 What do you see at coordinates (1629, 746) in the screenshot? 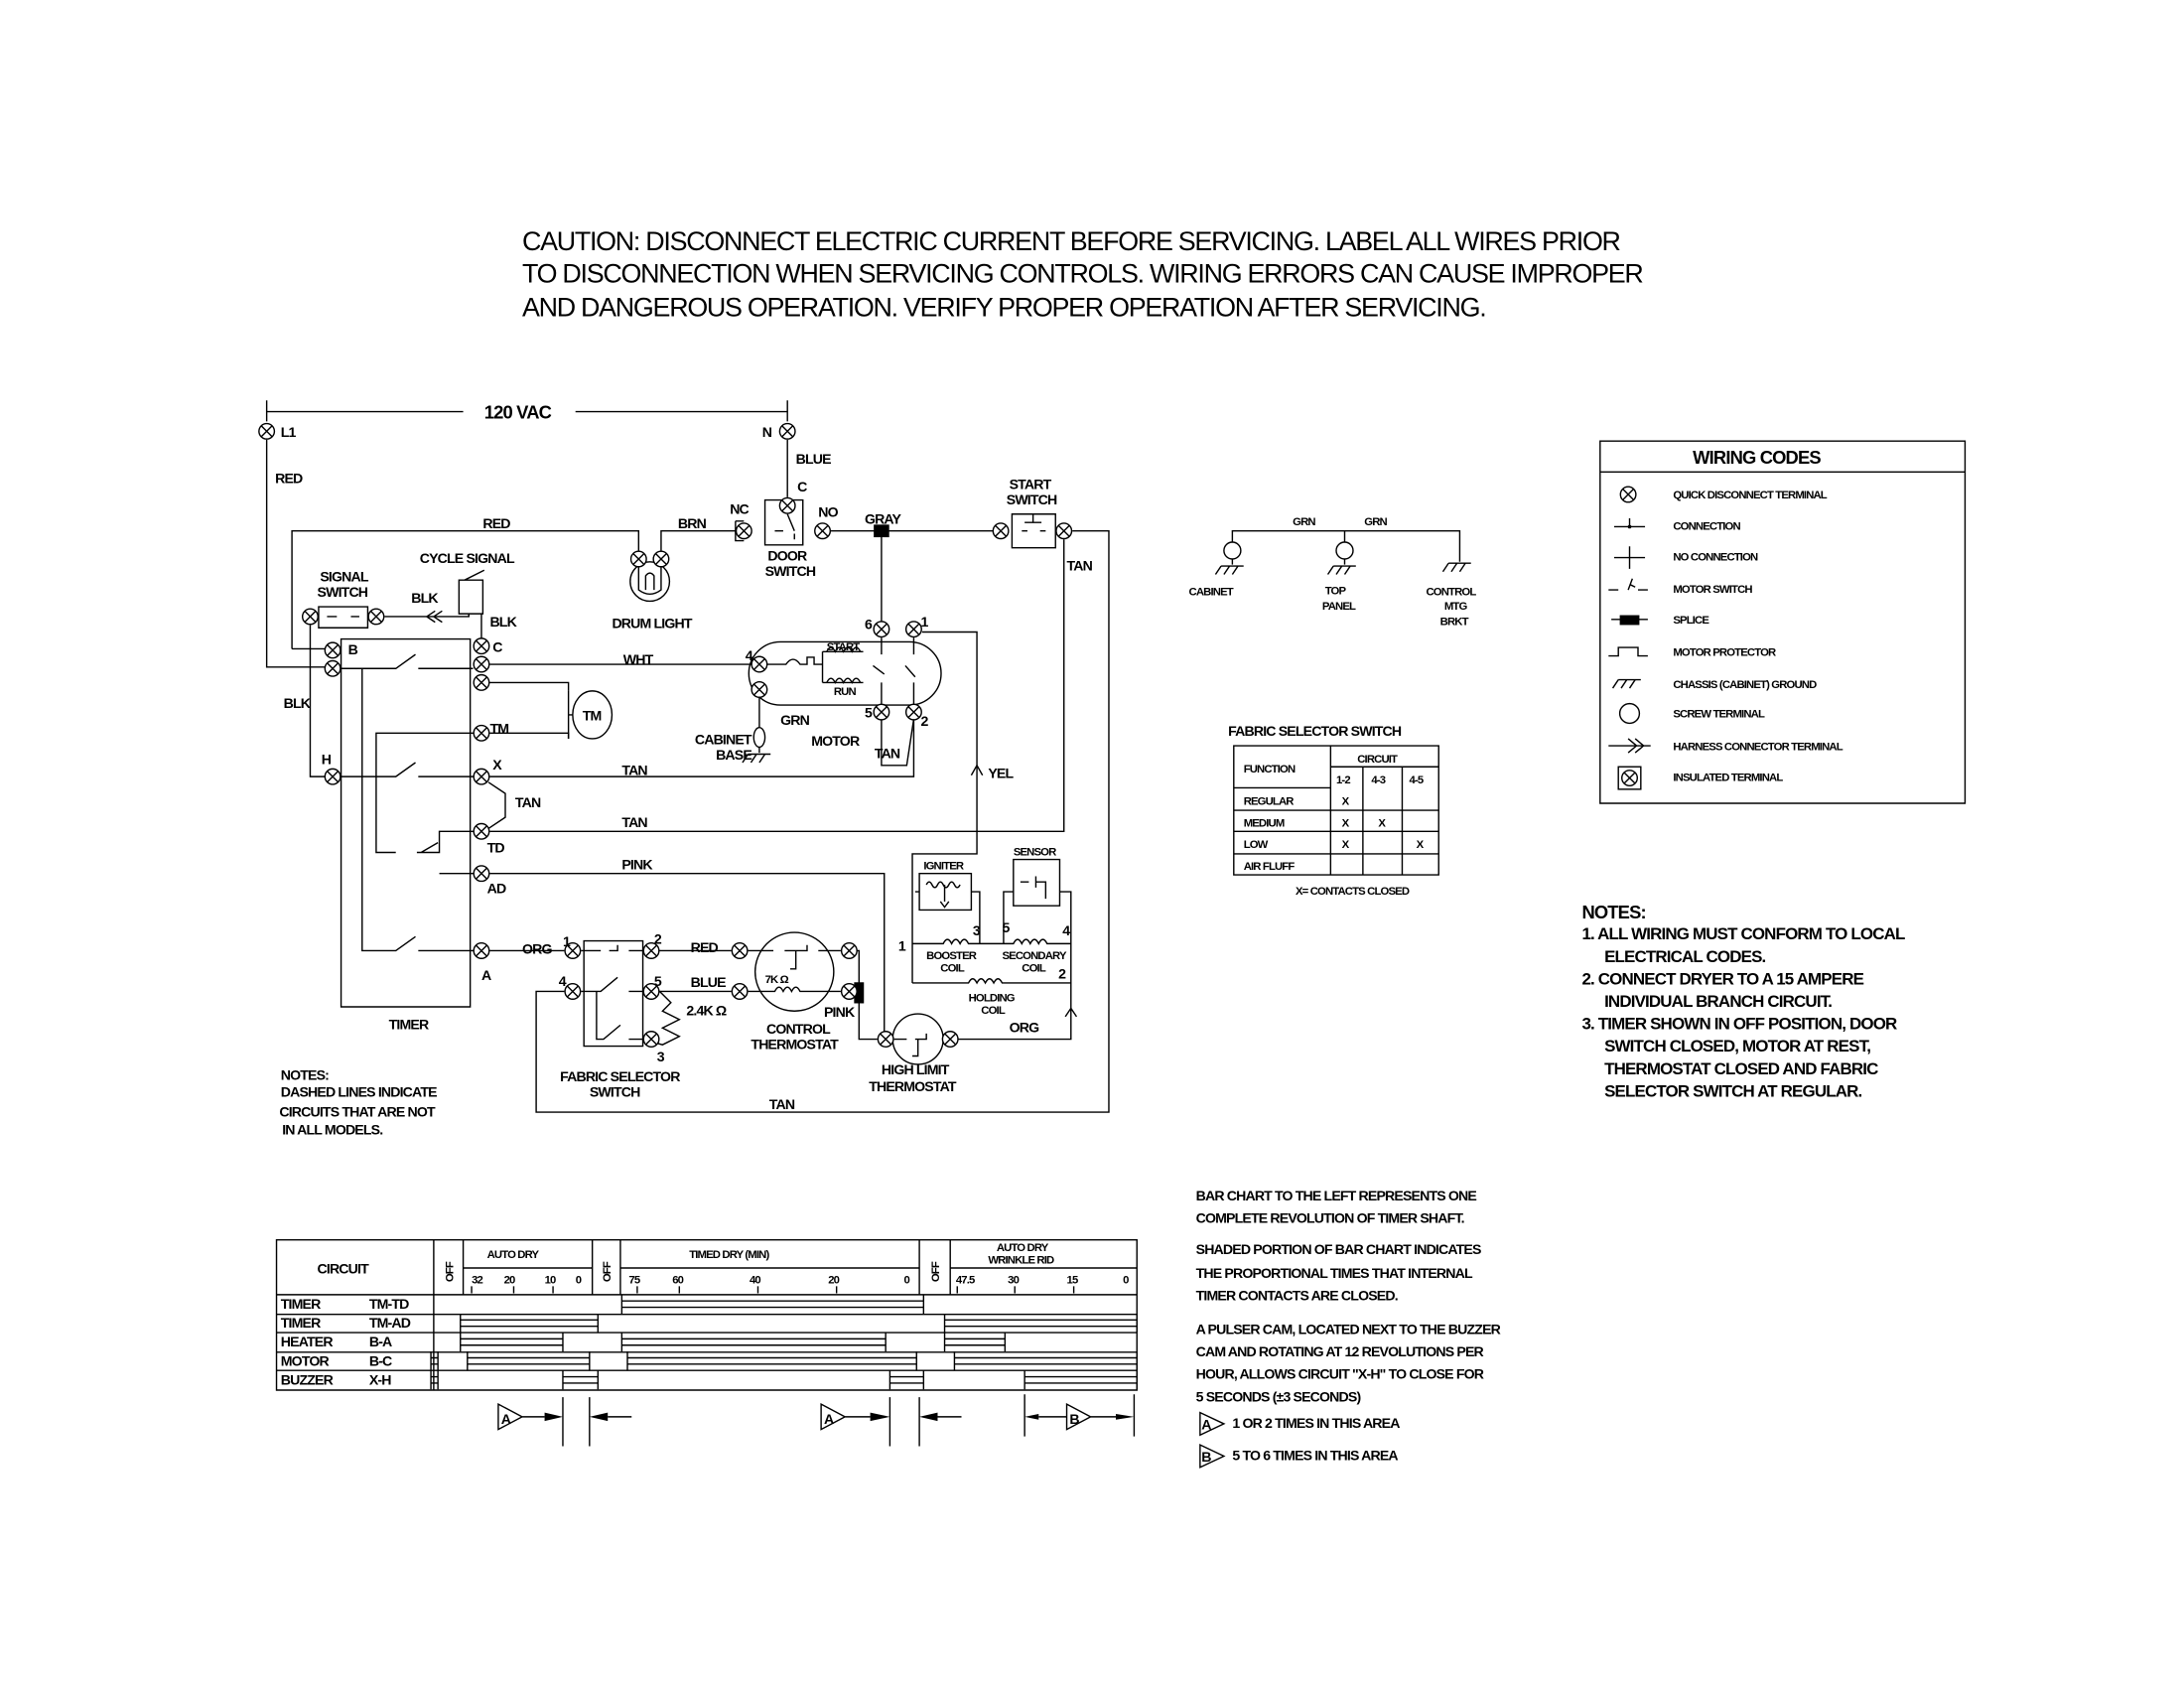
I see `harness-connector-icon` at bounding box center [1629, 746].